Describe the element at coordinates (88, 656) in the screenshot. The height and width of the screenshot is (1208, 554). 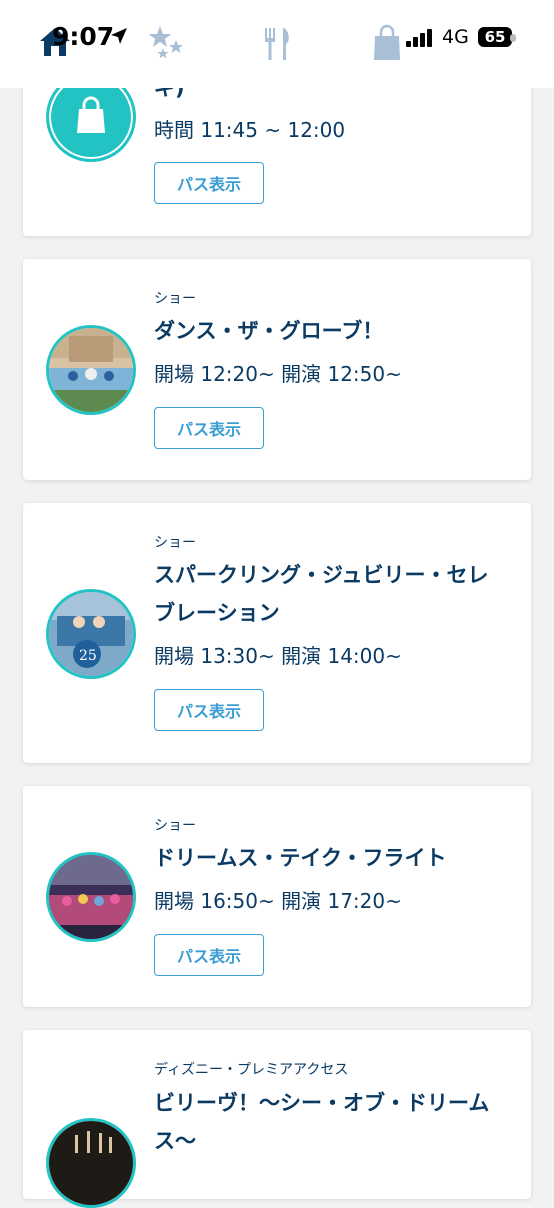
I see `svg-text: 25` at that location.